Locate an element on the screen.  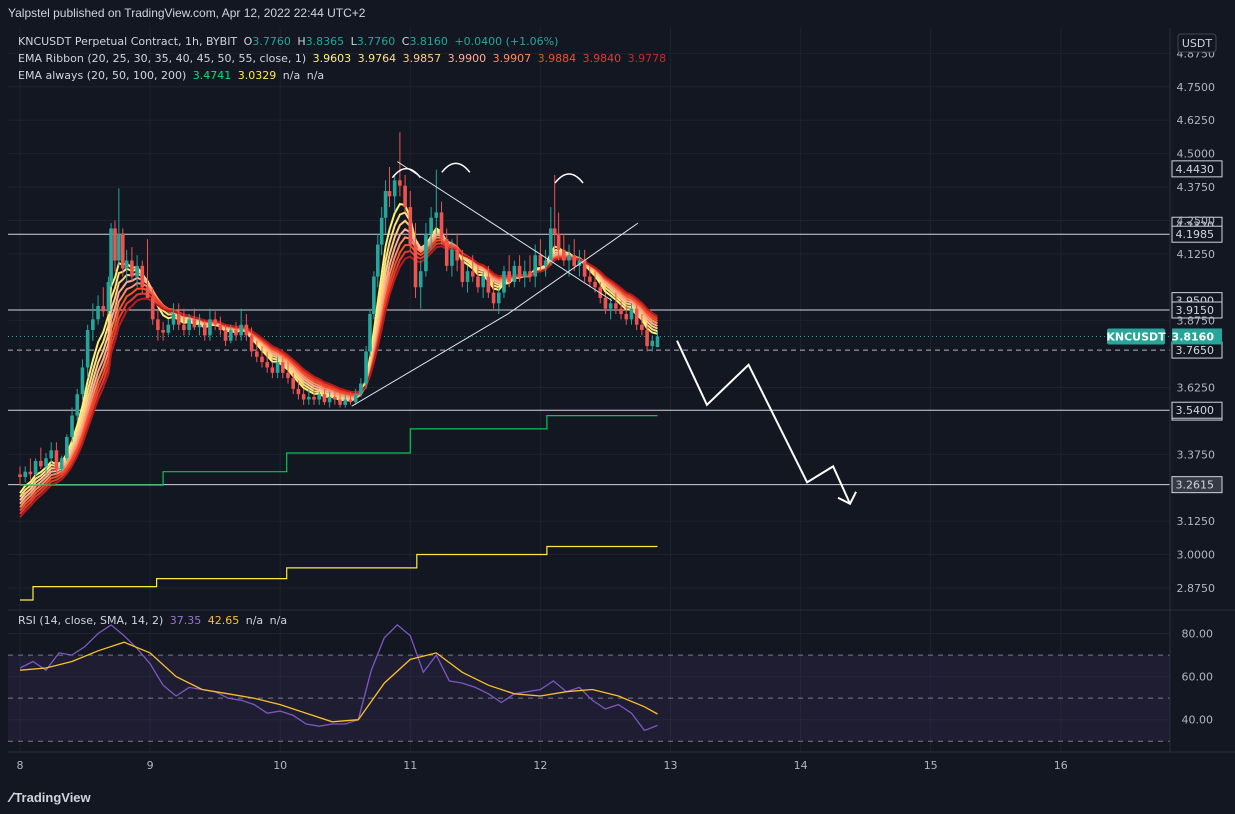
y-tick-label: 3.3750 is located at coordinates (1196, 454).